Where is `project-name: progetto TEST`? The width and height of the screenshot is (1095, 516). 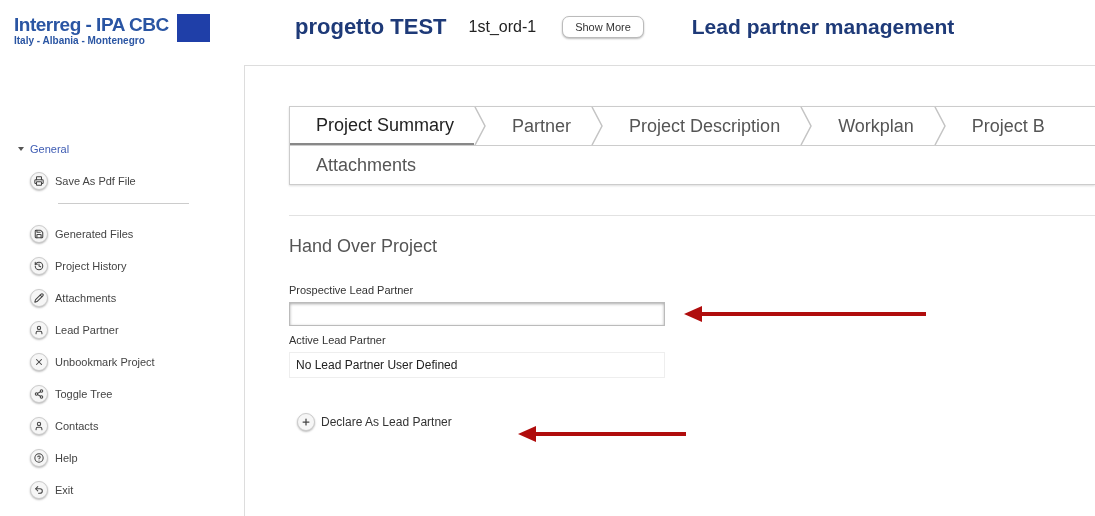
project-name: progetto TEST is located at coordinates (371, 27).